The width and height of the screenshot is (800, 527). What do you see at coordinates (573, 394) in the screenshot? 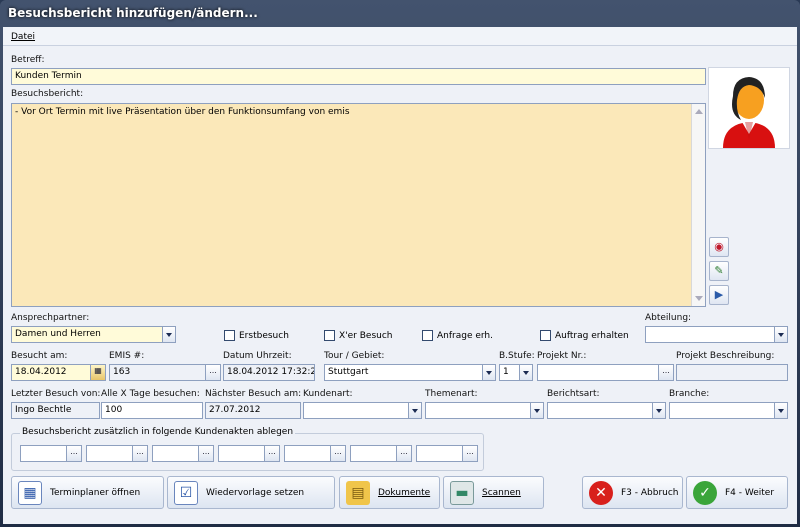
I see `berichtsart-label: Berichtsart:` at bounding box center [573, 394].